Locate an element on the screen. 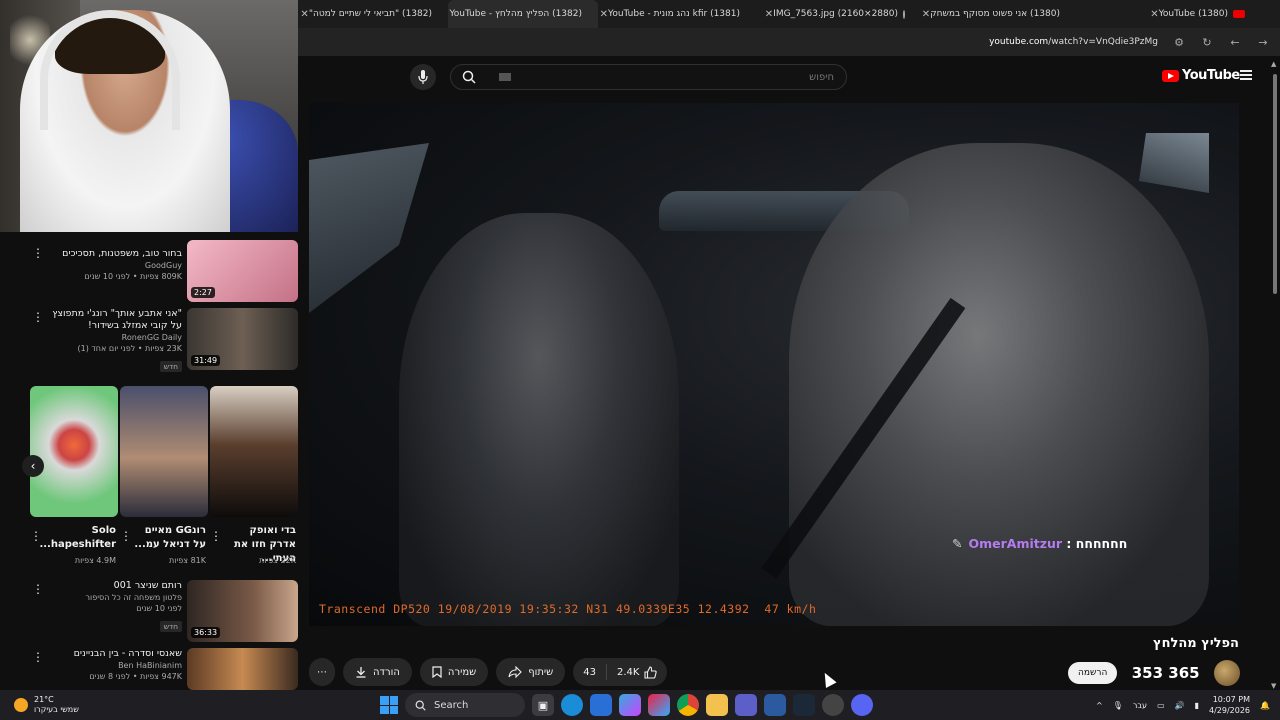  edge-icon is located at coordinates (572, 705).